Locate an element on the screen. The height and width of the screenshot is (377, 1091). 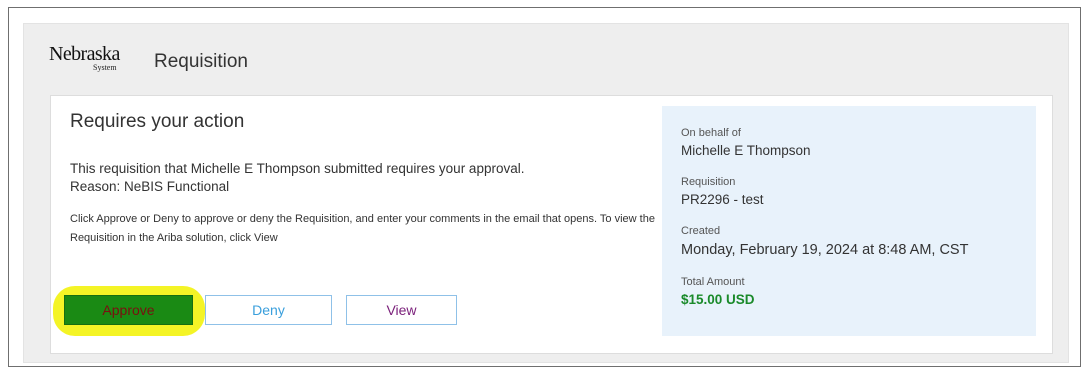
logo-subtext: System is located at coordinates (105, 67).